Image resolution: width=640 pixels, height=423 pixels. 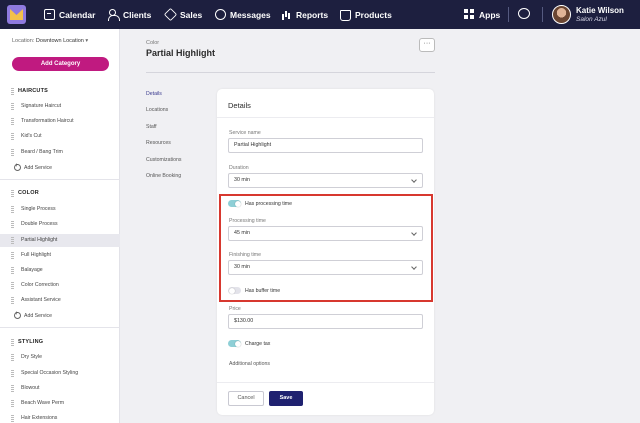 What do you see at coordinates (65, 125) in the screenshot?
I see `service-item: Transformation Haircut` at bounding box center [65, 125].